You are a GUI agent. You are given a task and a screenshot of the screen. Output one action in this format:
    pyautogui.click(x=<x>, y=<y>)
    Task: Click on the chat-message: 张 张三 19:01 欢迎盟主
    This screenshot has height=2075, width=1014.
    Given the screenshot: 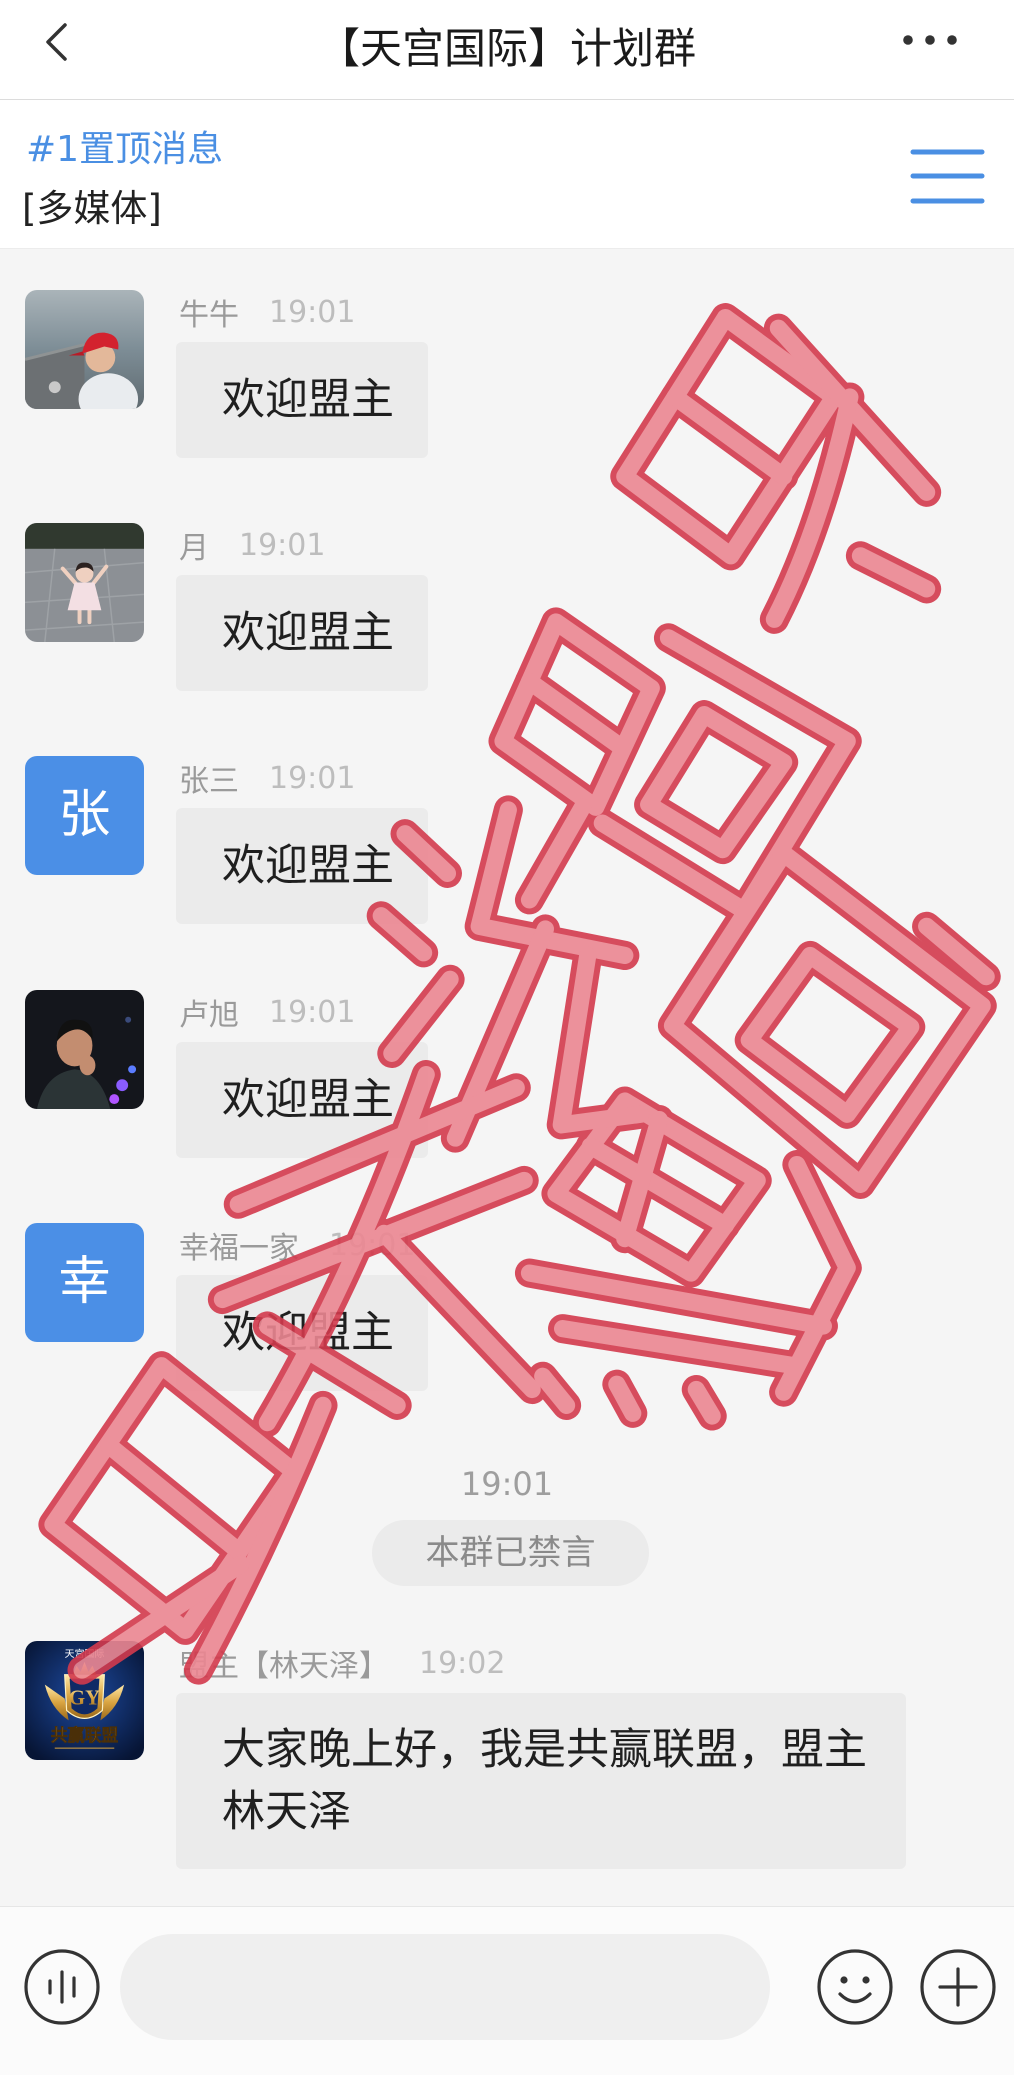 What is the action you would take?
    pyautogui.click(x=507, y=856)
    